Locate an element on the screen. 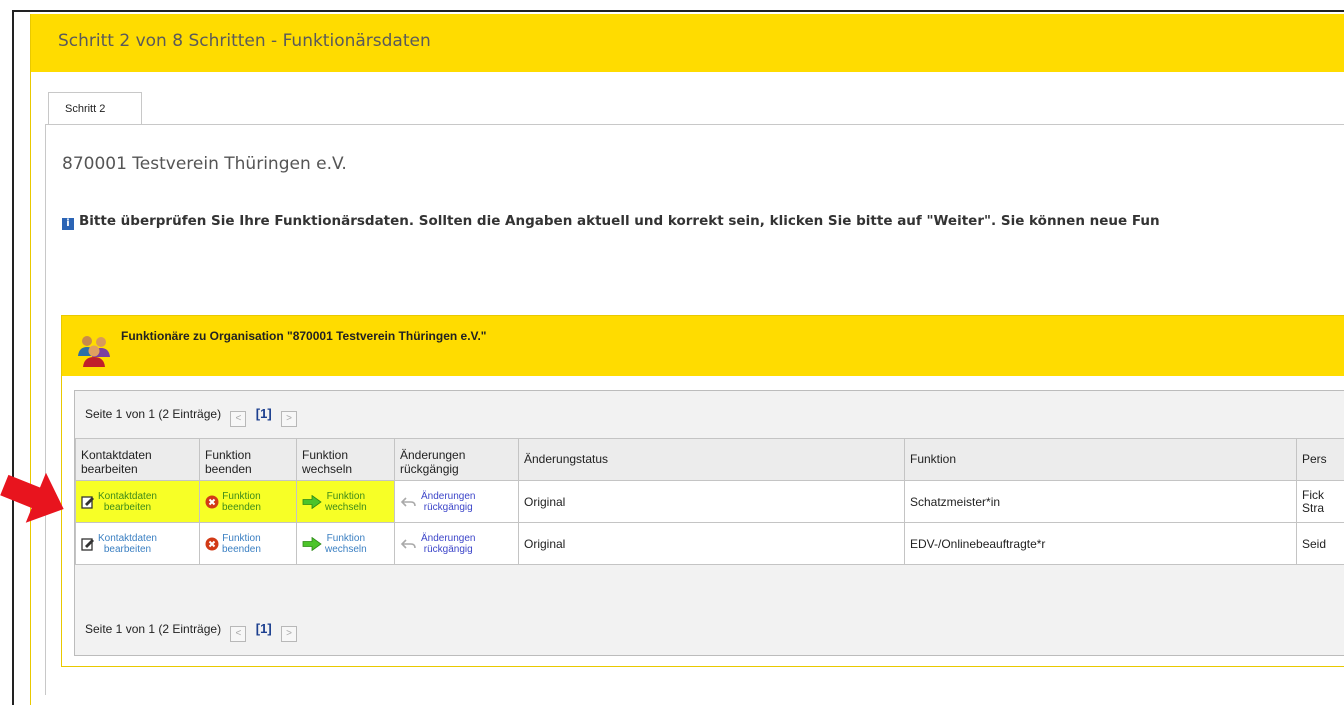 The width and height of the screenshot is (1344, 705). col-kontaktdaten-bearbeiten: Kontaktdaten bearbeiten is located at coordinates (137, 459).